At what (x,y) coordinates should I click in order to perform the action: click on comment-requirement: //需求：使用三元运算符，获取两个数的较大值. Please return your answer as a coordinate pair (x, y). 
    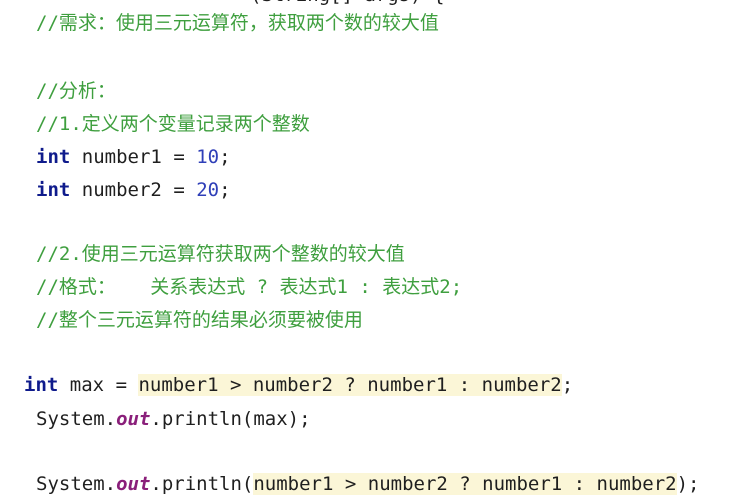
    Looking at the image, I should click on (237, 23).